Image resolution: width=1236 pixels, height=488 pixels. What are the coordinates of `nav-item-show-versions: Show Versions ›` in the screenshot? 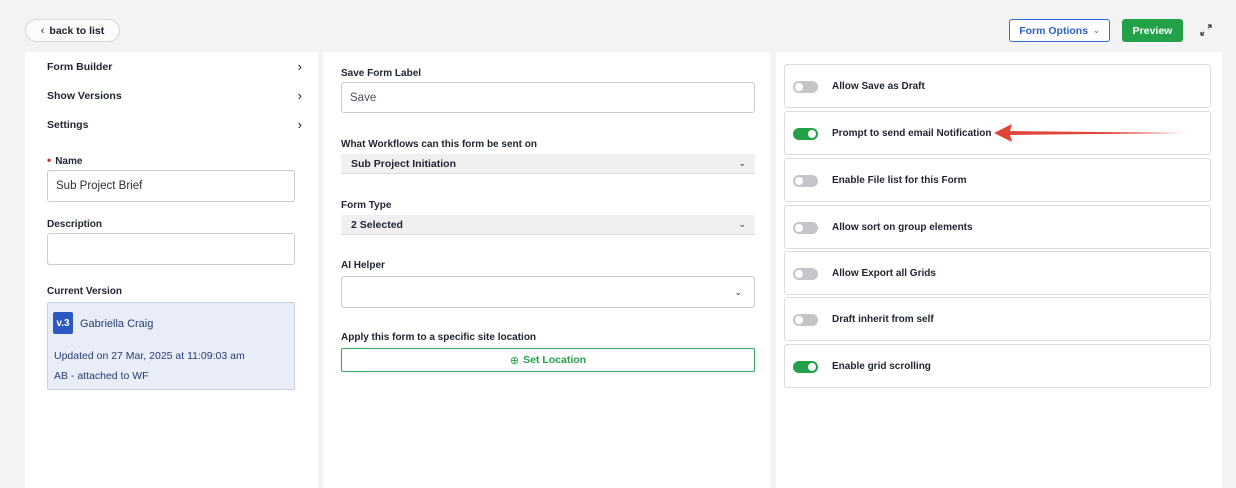 It's located at (174, 95).